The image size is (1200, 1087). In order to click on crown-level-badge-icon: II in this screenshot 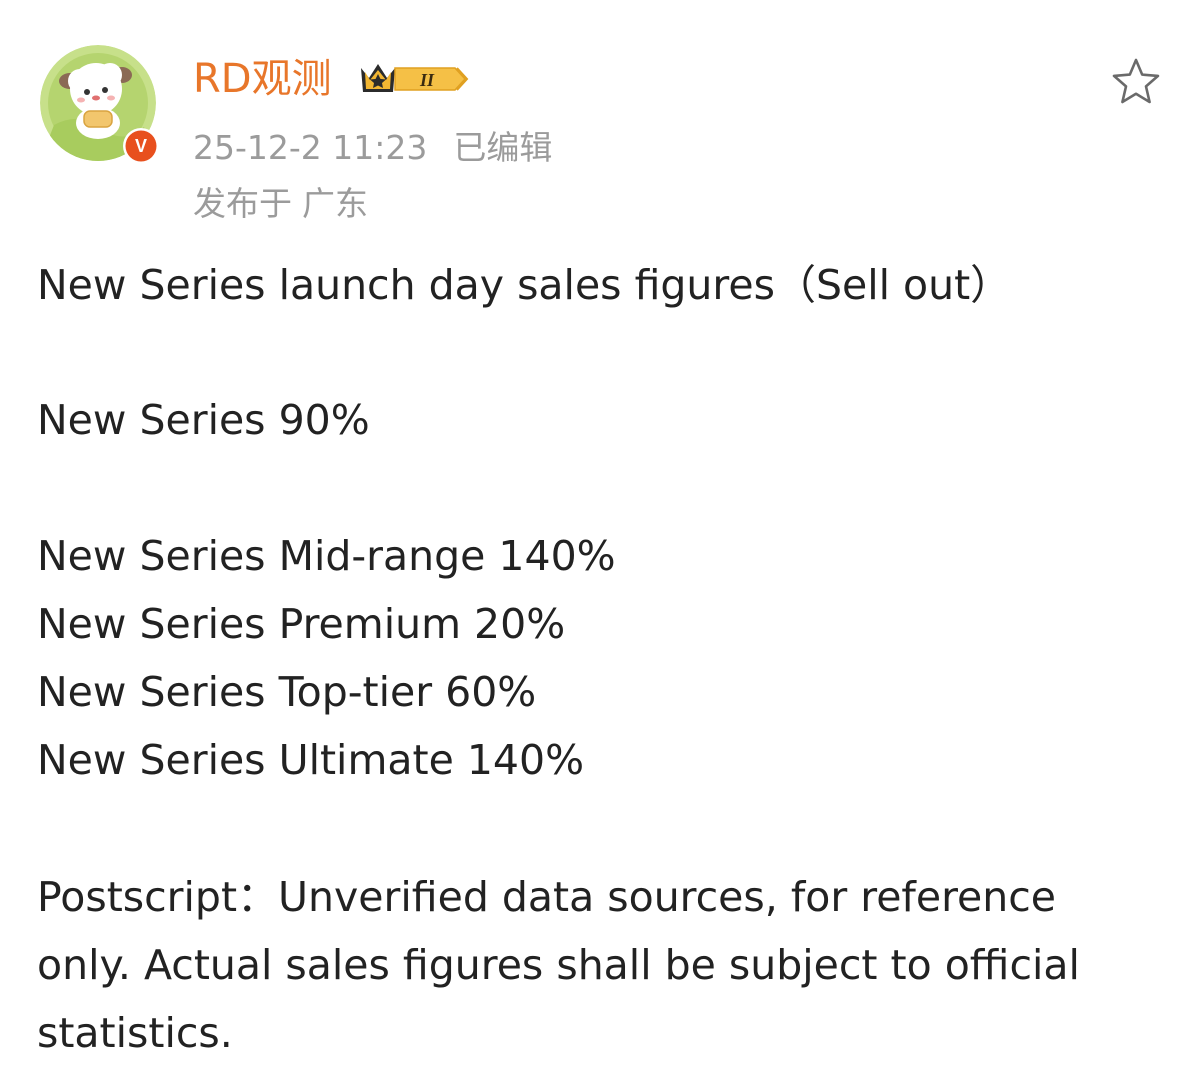, I will do `click(414, 79)`.